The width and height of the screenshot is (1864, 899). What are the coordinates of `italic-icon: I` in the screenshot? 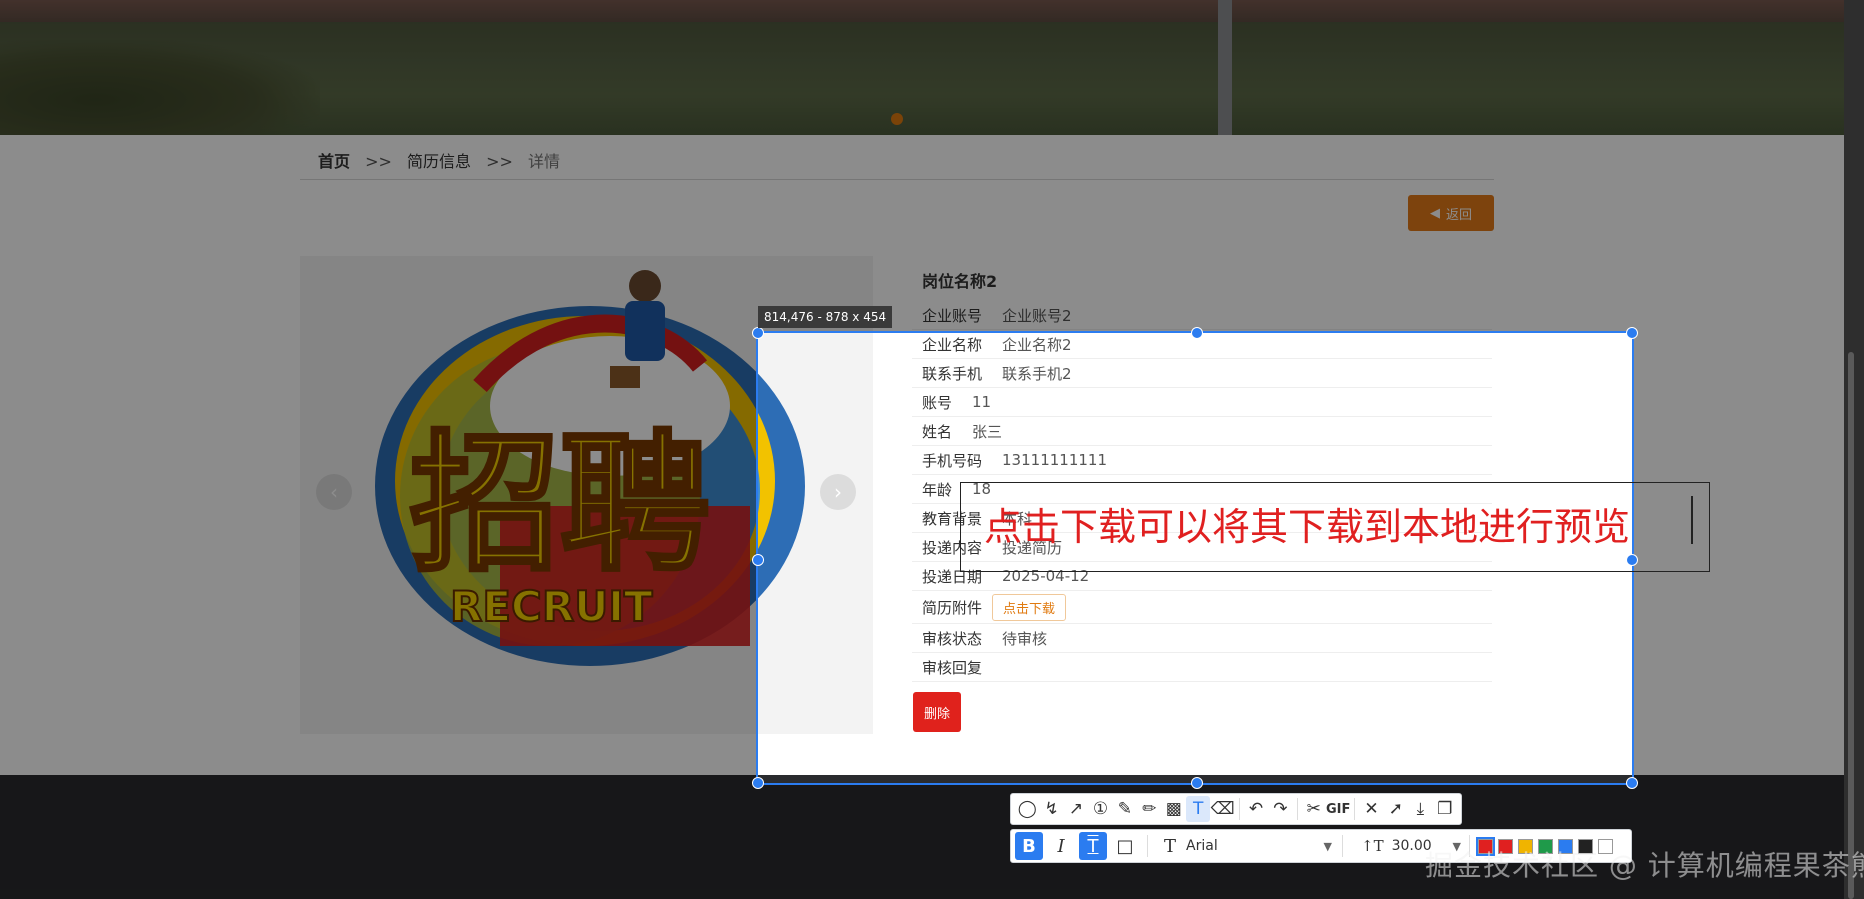 It's located at (1061, 846).